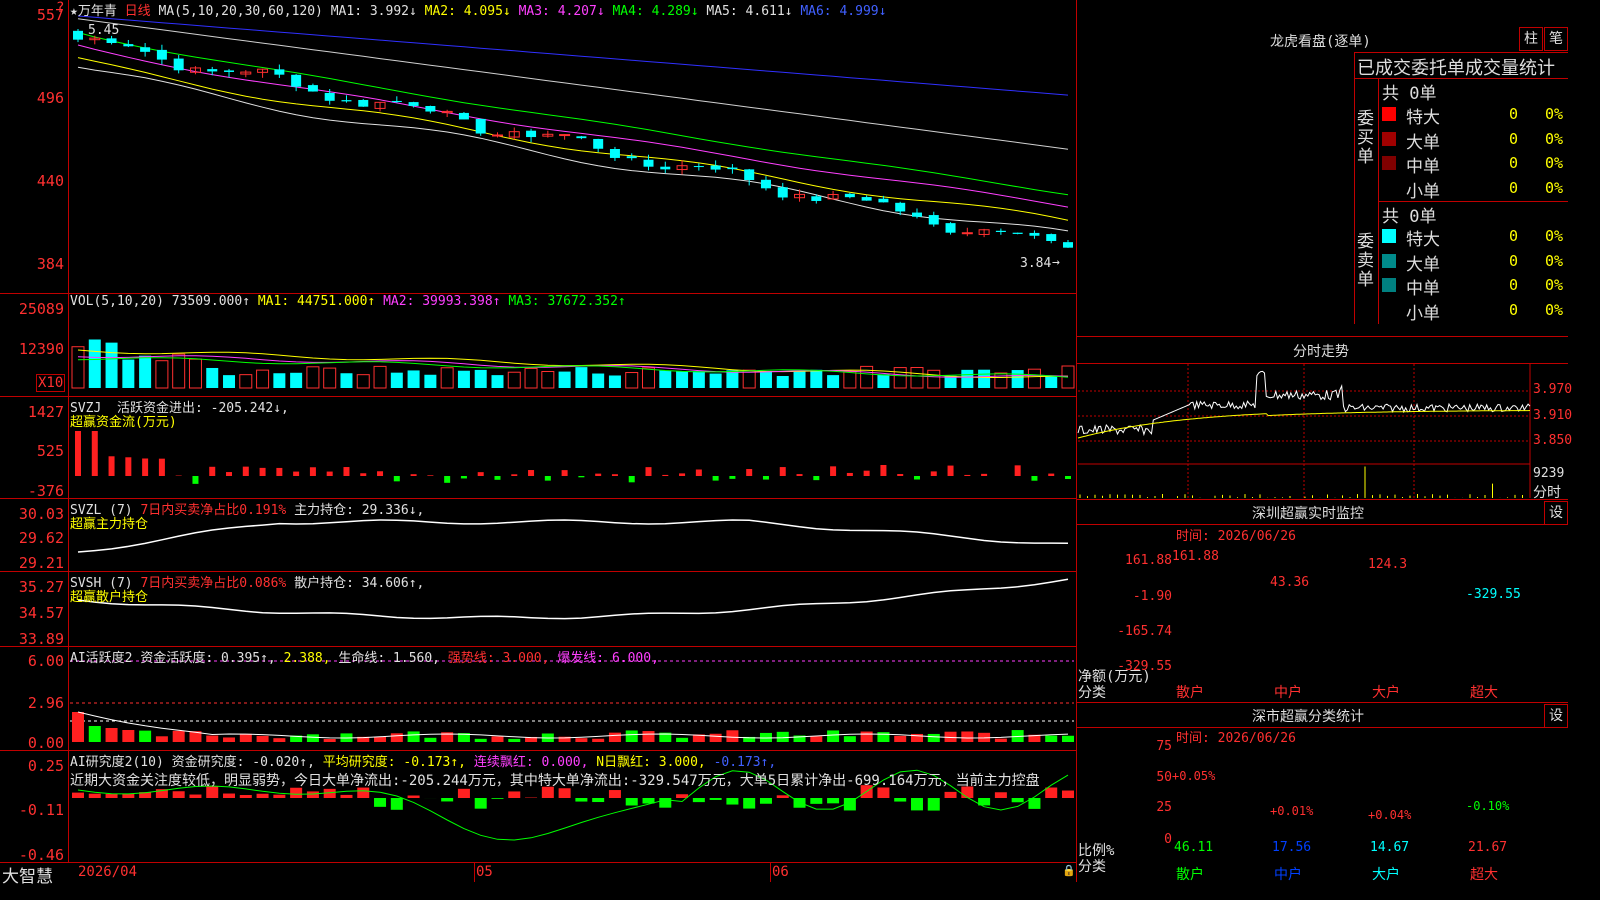  What do you see at coordinates (467, 11) in the screenshot?
I see `ma2-value: MA2: 4.095↓` at bounding box center [467, 11].